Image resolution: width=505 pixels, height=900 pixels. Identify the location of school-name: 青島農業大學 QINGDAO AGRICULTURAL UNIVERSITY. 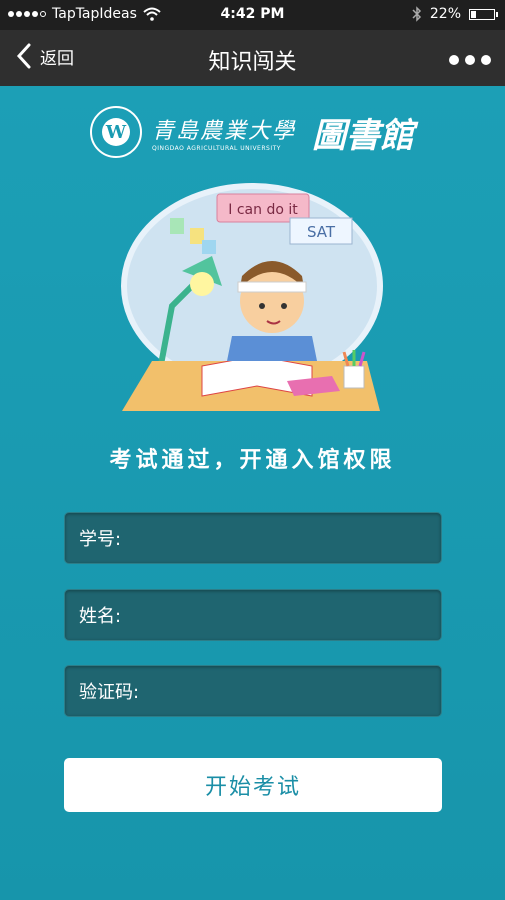
(224, 132).